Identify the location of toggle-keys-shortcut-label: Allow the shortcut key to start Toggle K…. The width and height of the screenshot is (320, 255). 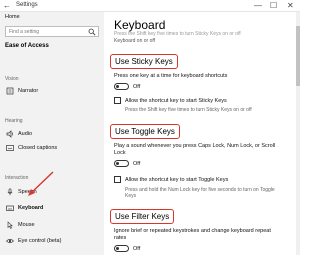
(177, 180).